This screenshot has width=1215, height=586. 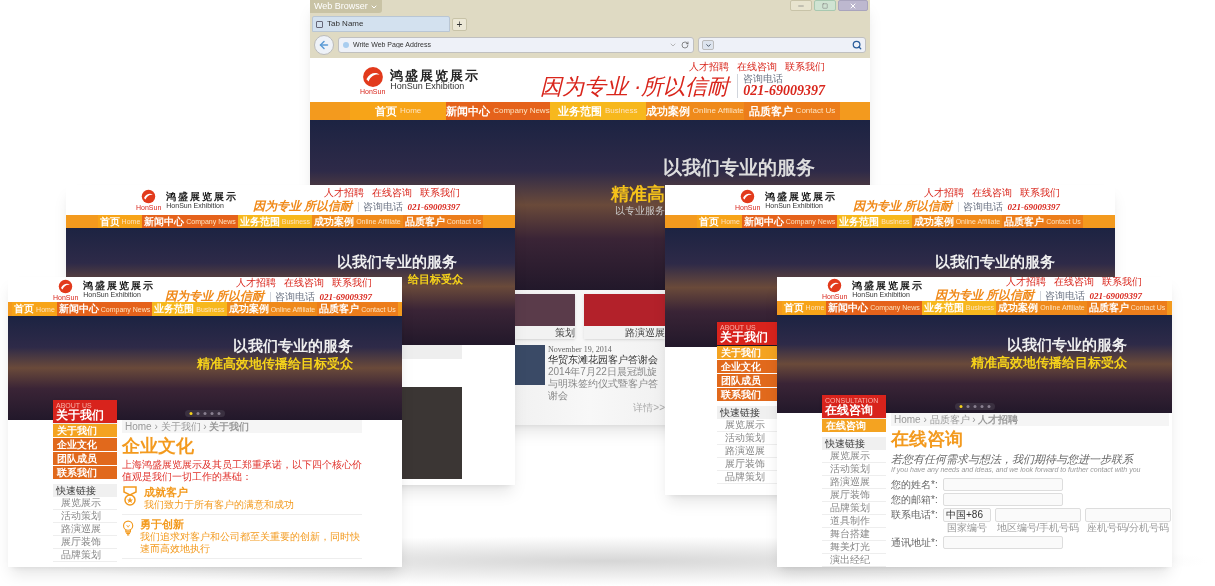 I want to click on form-label: 通讯地址*:, so click(x=915, y=542).